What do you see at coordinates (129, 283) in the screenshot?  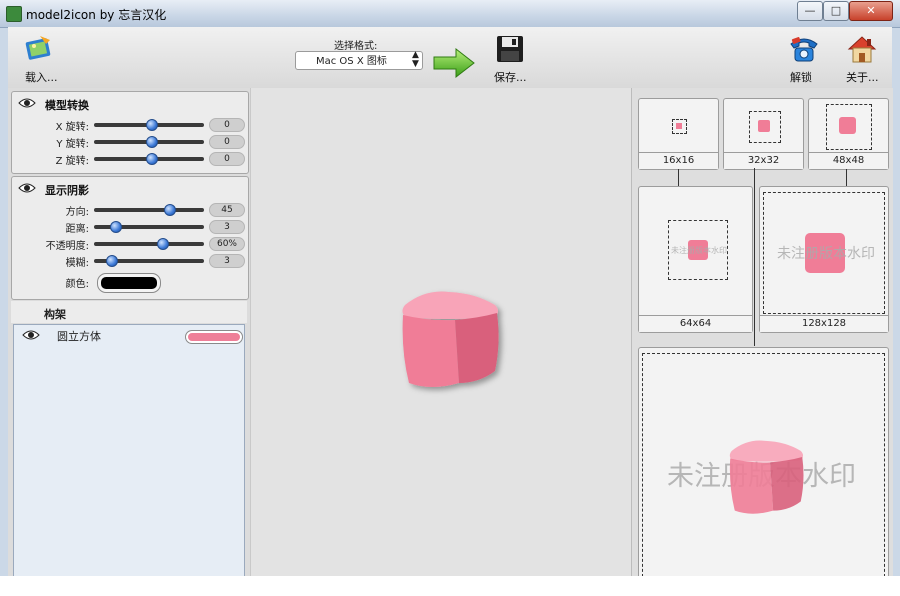 I see `shadow-color-swatch` at bounding box center [129, 283].